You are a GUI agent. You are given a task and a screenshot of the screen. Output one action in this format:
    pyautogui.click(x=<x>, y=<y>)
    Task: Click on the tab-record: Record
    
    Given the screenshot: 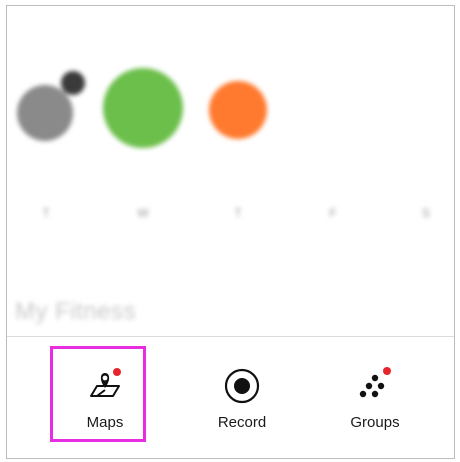 What is the action you would take?
    pyautogui.click(x=242, y=400)
    